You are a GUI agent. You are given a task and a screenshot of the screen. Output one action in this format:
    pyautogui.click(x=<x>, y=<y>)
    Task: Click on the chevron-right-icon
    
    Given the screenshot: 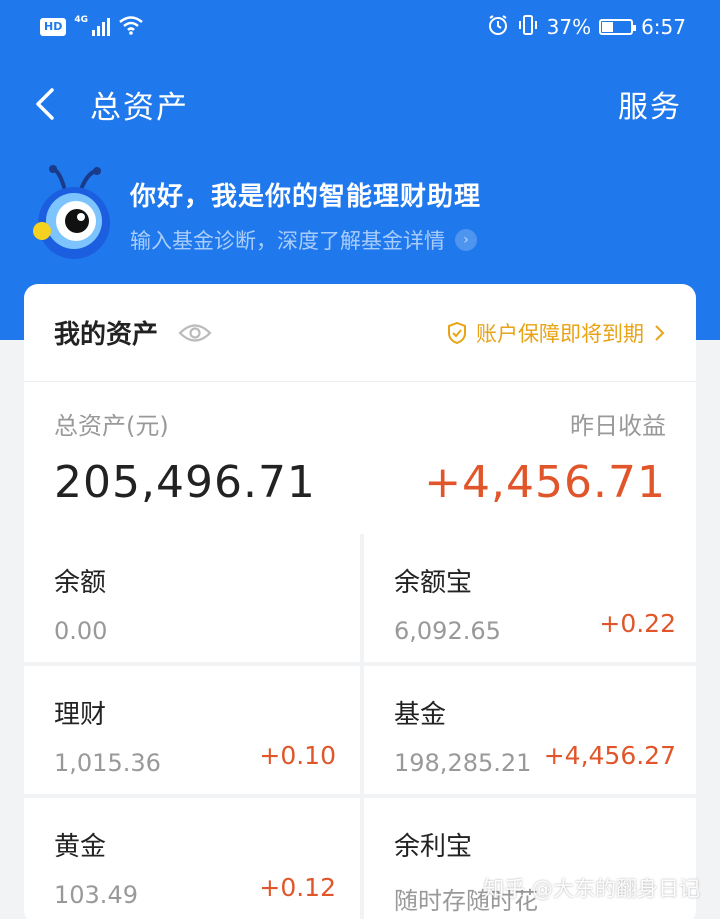 What is the action you would take?
    pyautogui.click(x=660, y=332)
    